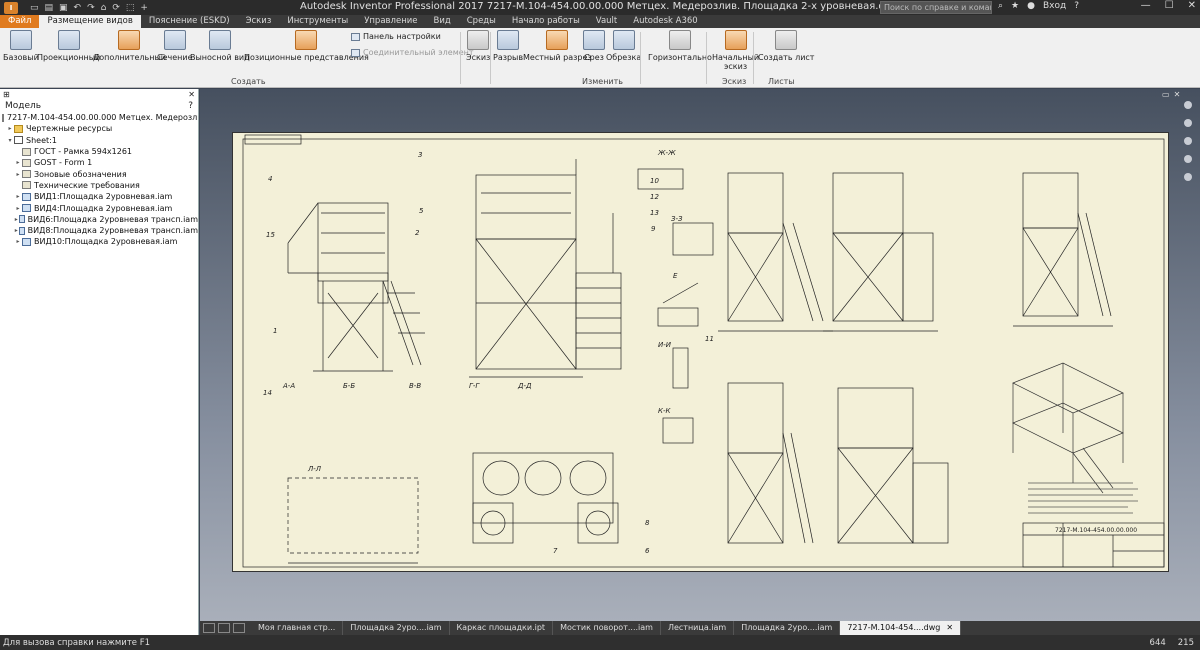 This screenshot has width=1200, height=650. Describe the element at coordinates (26, 151) in the screenshot. I see `doc-icon` at that location.